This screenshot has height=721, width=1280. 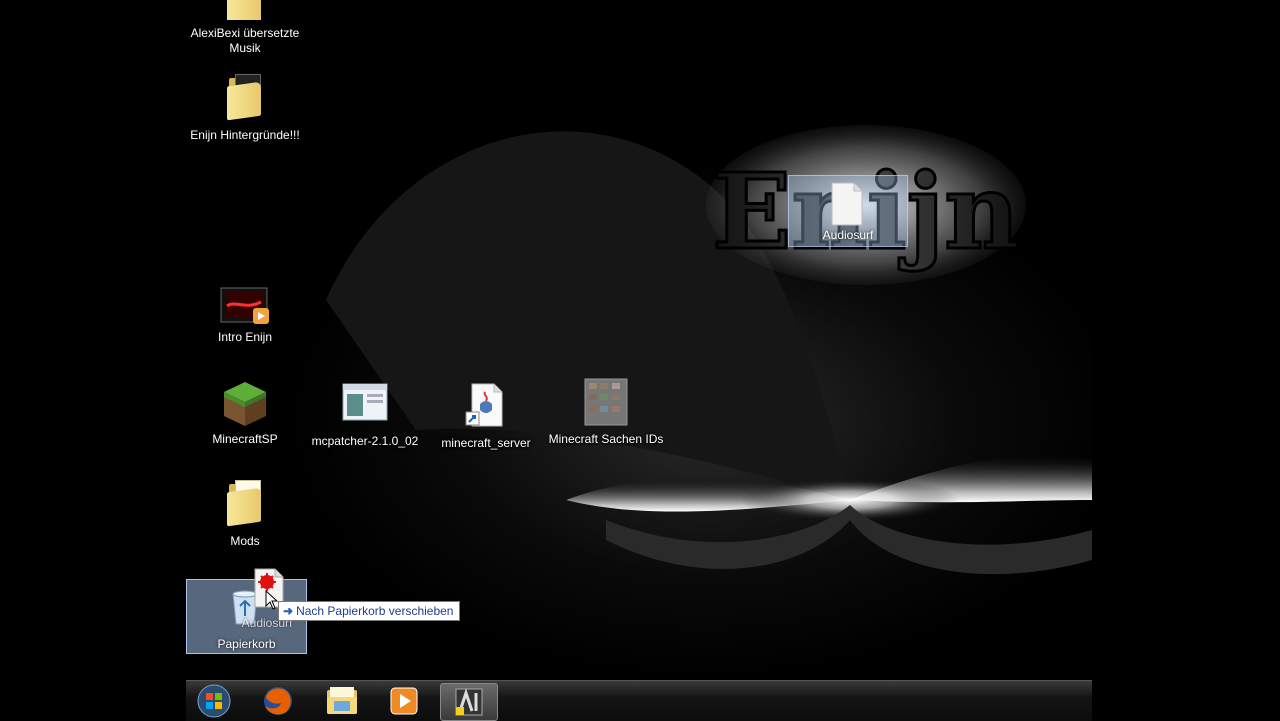 I want to click on media-player-icon, so click(x=404, y=701).